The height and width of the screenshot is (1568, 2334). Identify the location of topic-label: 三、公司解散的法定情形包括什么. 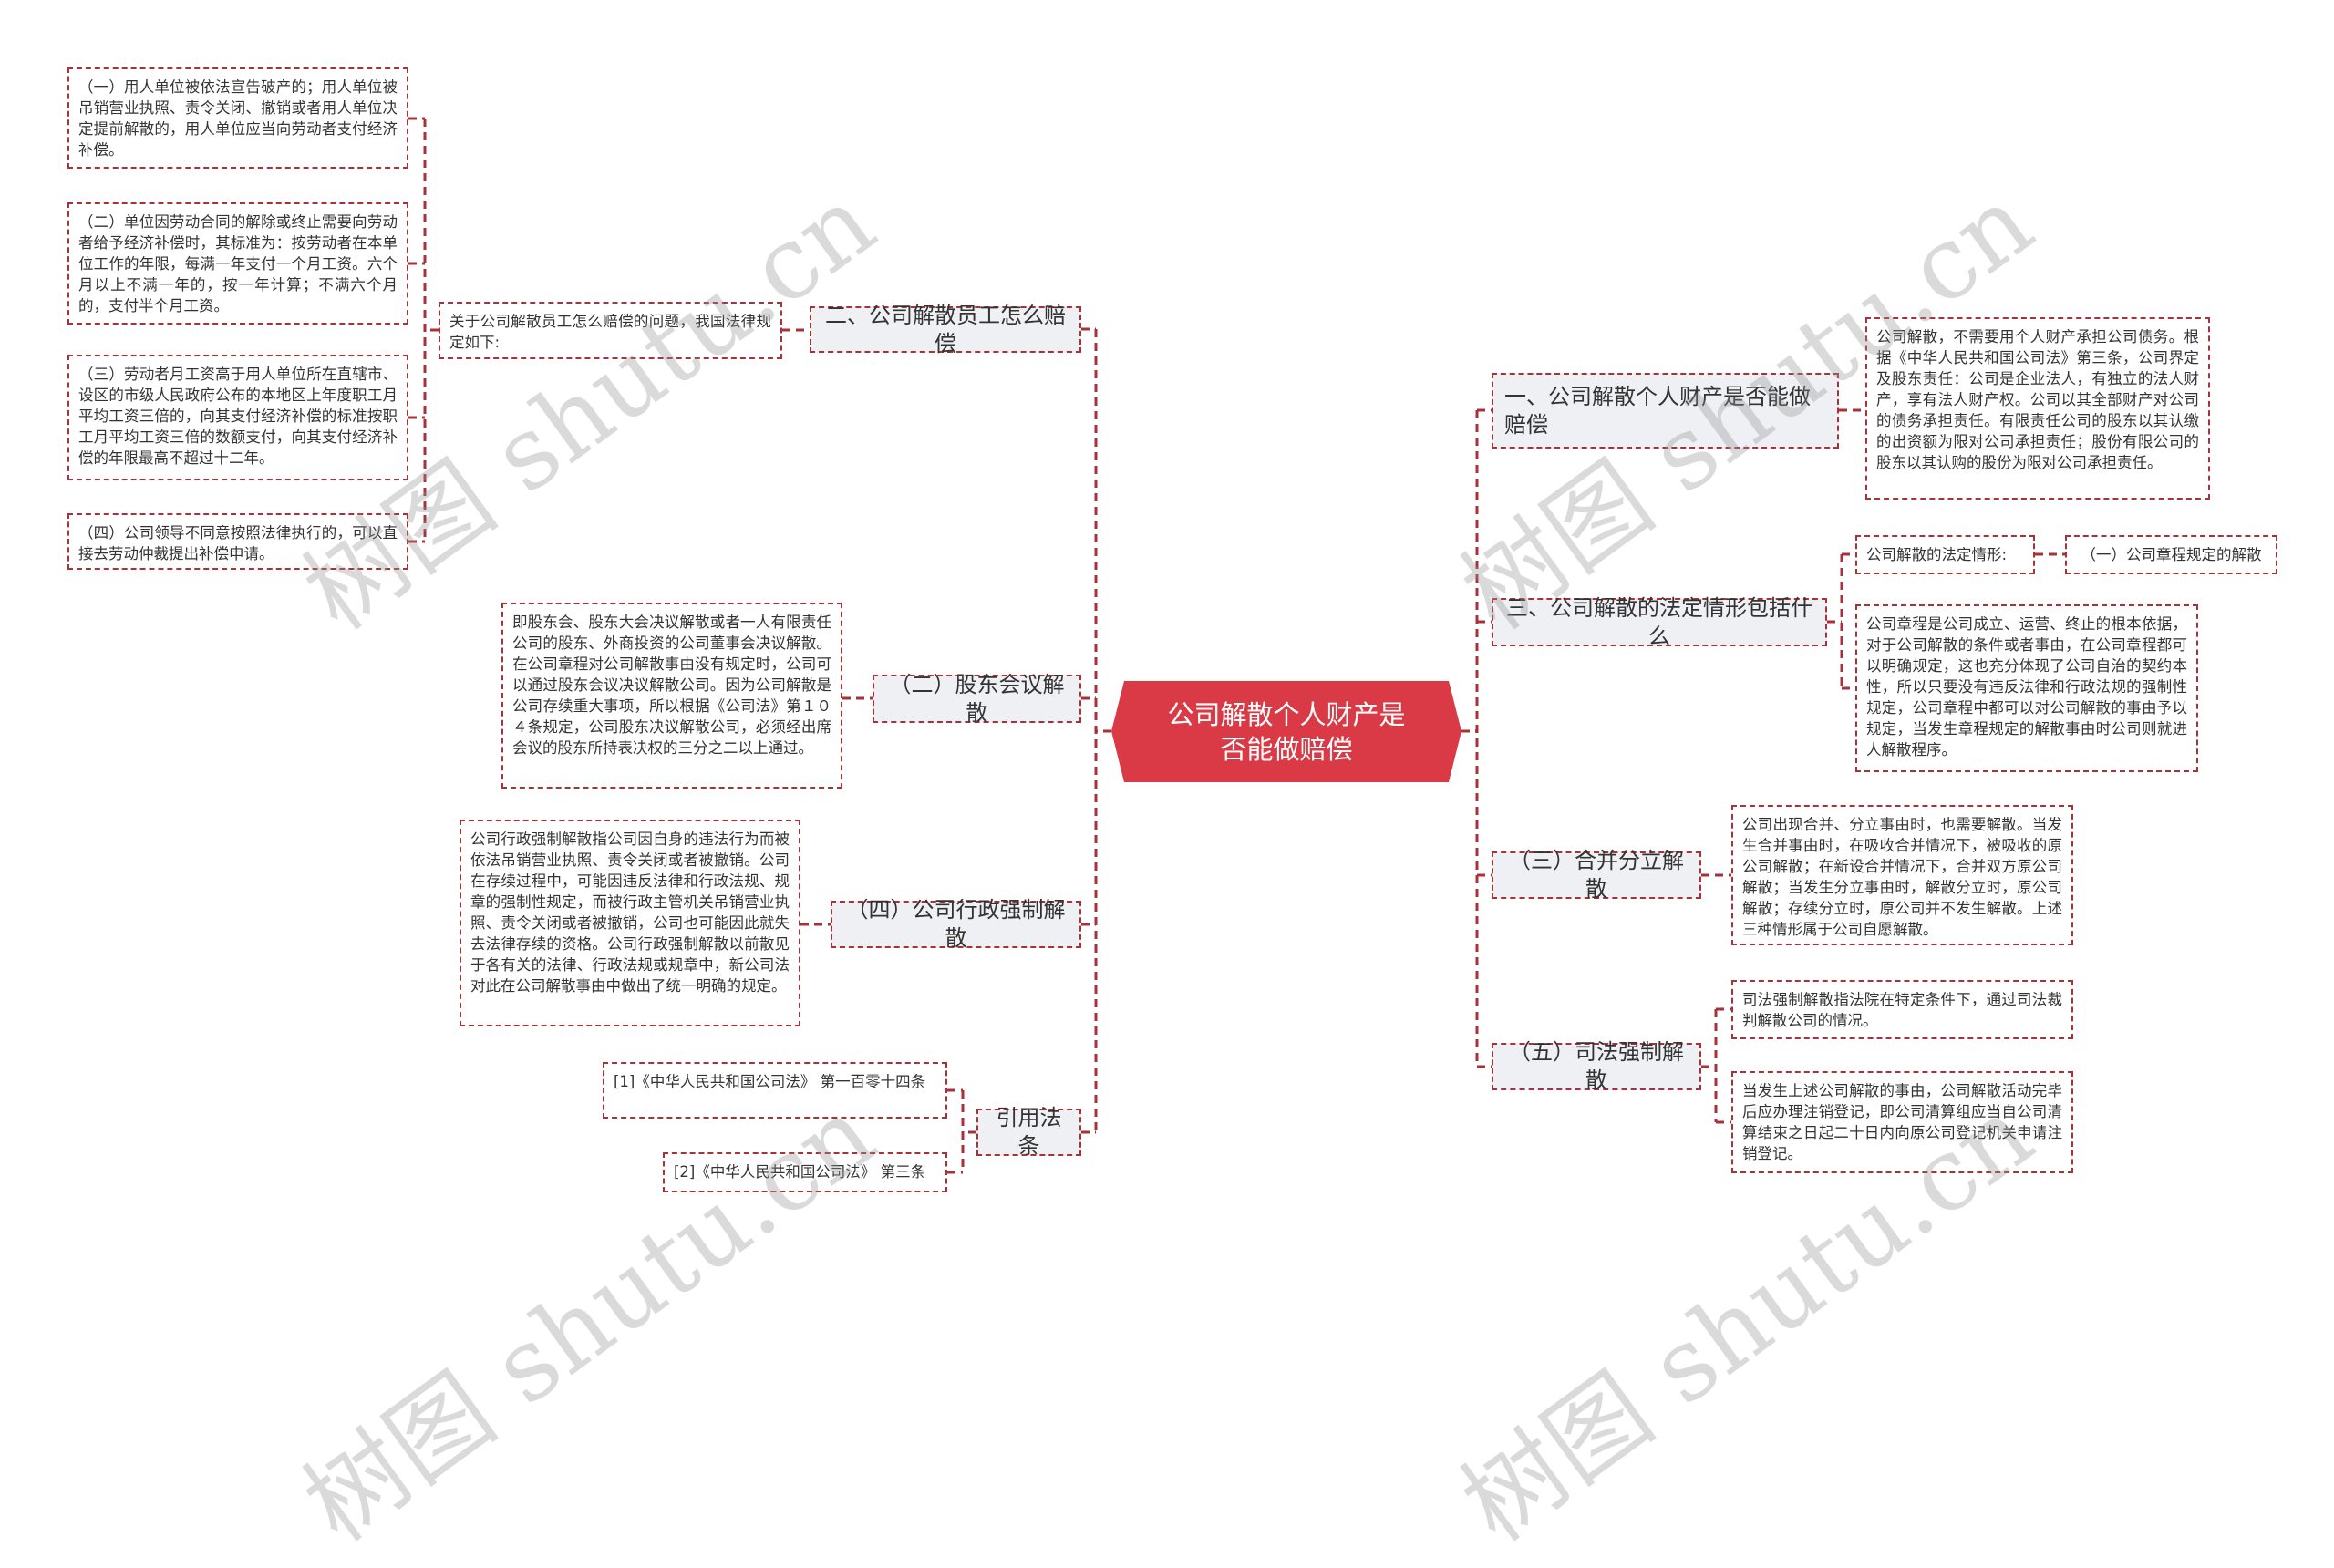
(1659, 621).